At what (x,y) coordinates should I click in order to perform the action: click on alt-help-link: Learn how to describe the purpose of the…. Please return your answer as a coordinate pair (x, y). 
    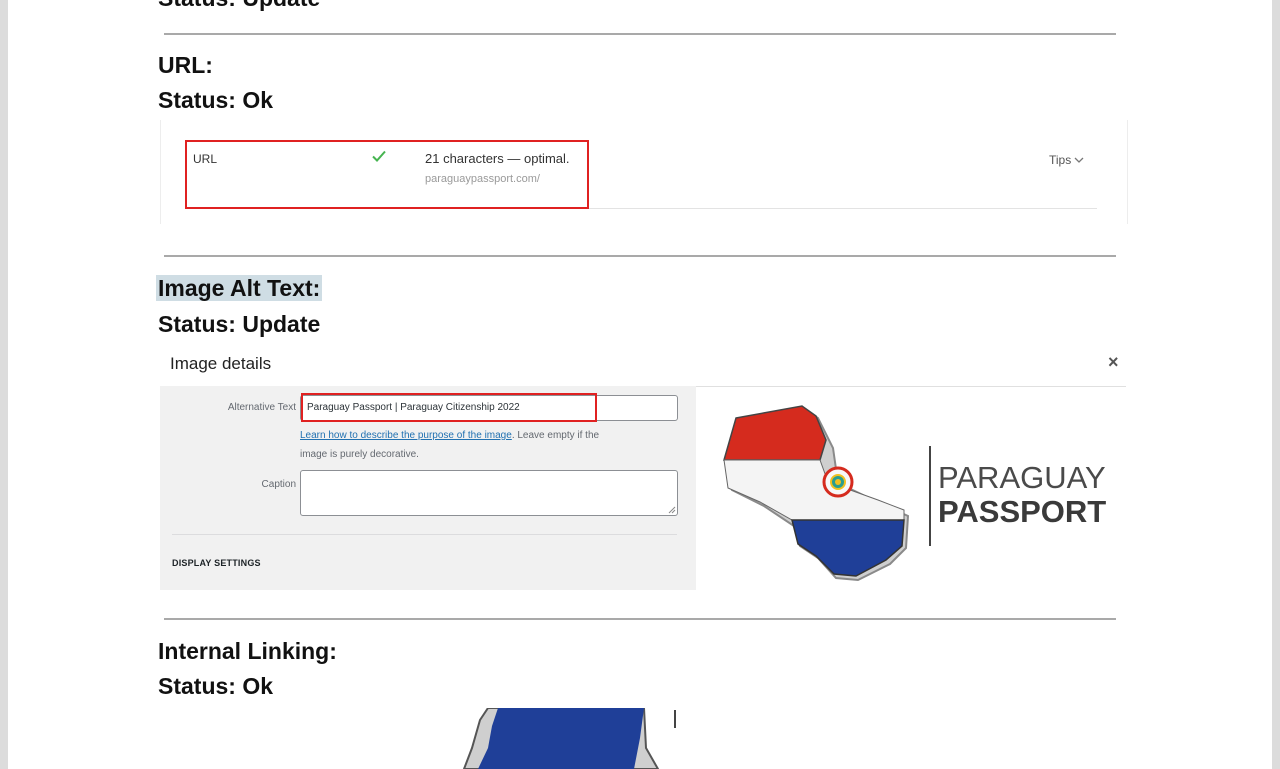
    Looking at the image, I should click on (406, 435).